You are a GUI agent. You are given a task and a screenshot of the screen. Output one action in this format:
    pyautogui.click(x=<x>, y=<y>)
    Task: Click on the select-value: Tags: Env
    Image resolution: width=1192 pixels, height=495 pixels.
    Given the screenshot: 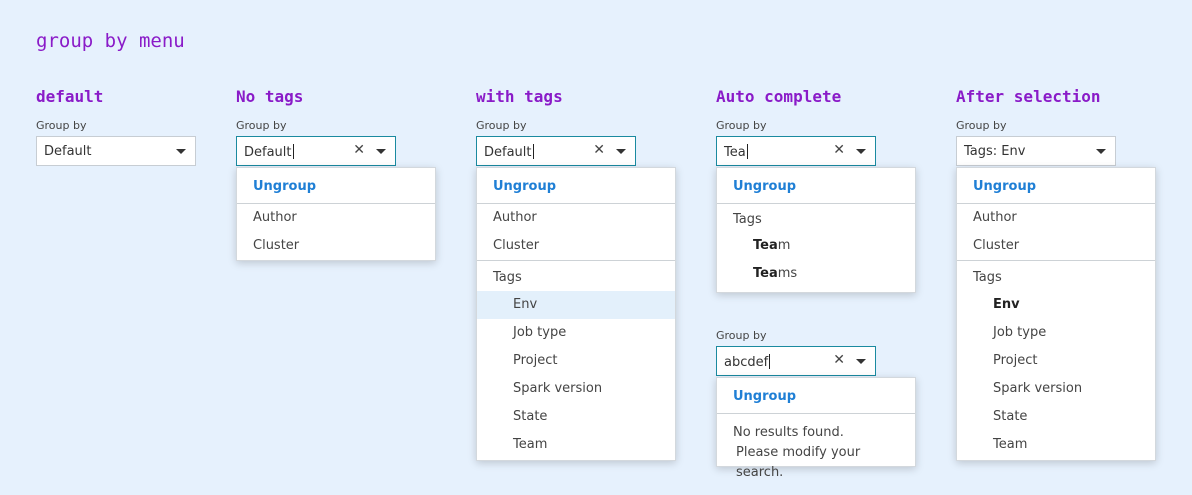 What is the action you would take?
    pyautogui.click(x=995, y=151)
    